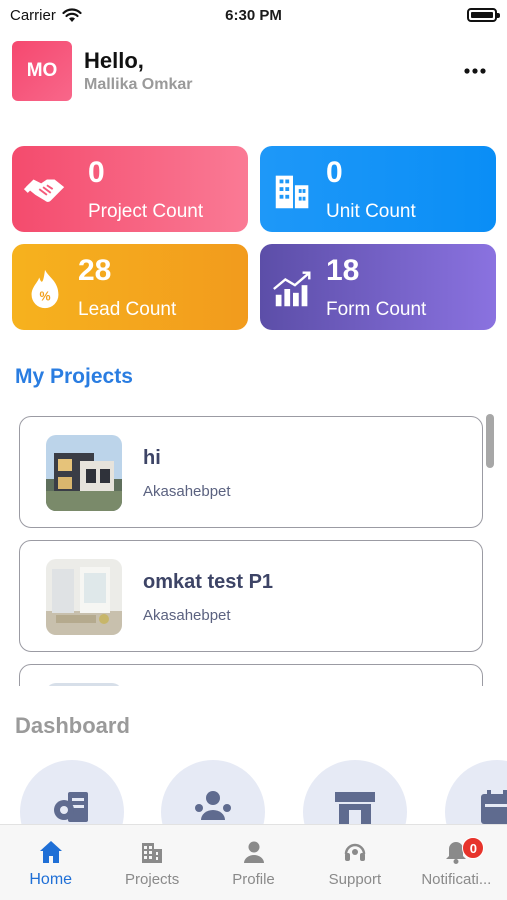  I want to click on project-card-omkat-test-p1: omkat test P1 Akasahebpet, so click(251, 596).